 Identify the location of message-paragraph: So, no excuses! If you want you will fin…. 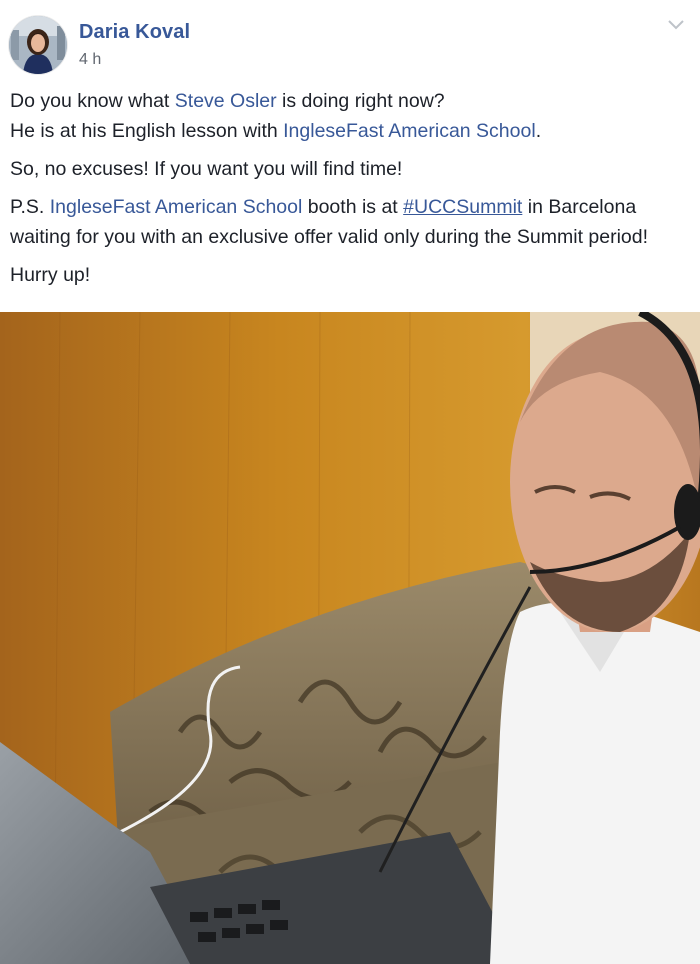
(351, 169).